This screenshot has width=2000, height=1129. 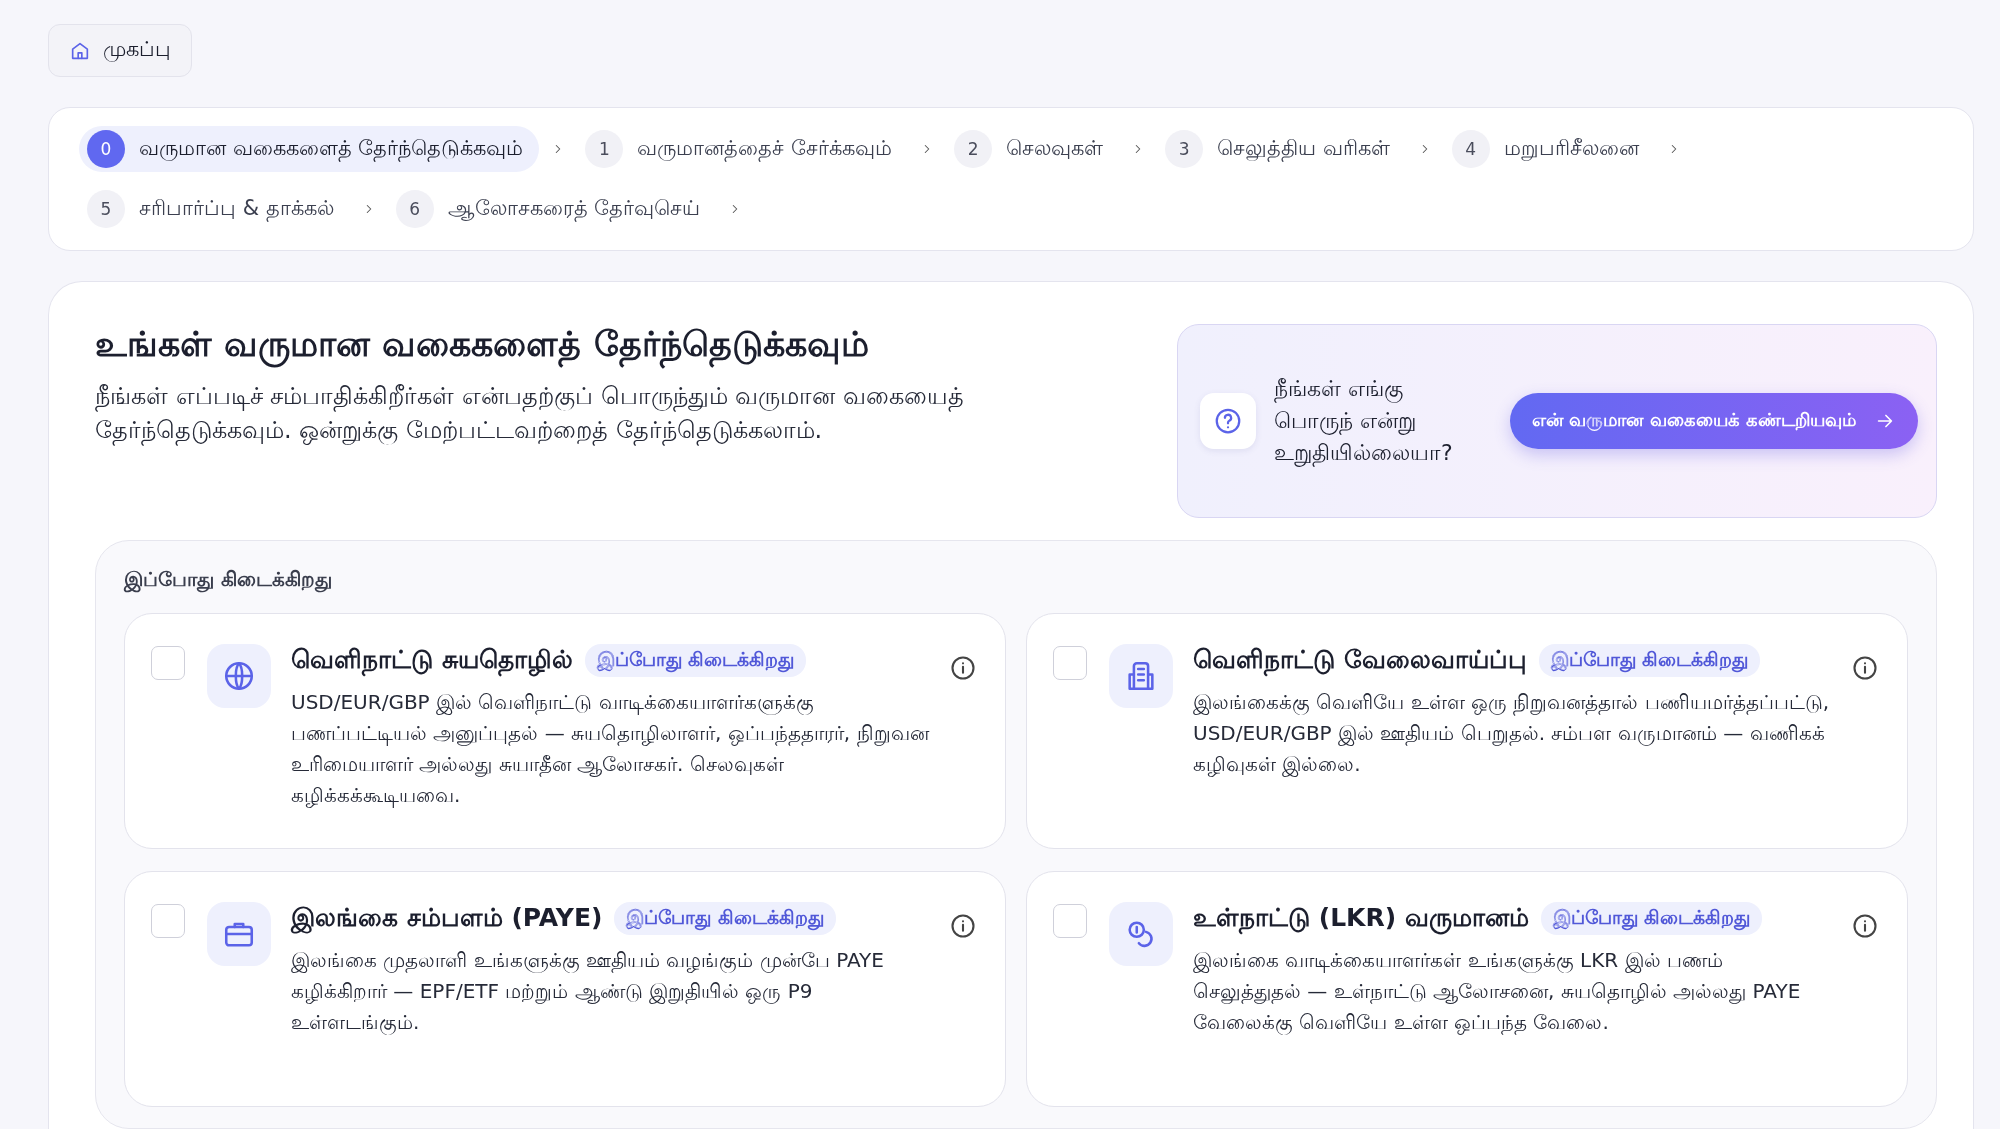 What do you see at coordinates (1571, 149) in the screenshot?
I see `step-label: மறுபரிசீலனை` at bounding box center [1571, 149].